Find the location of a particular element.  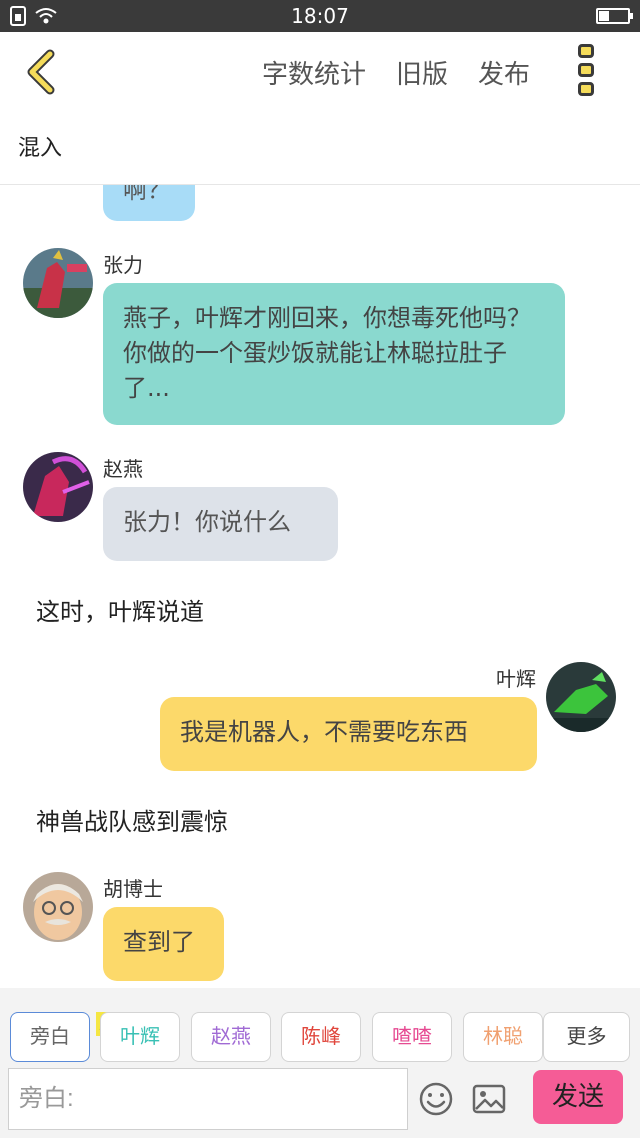

top-nav: 字数统计 旧版 发布 is located at coordinates (320, 72).